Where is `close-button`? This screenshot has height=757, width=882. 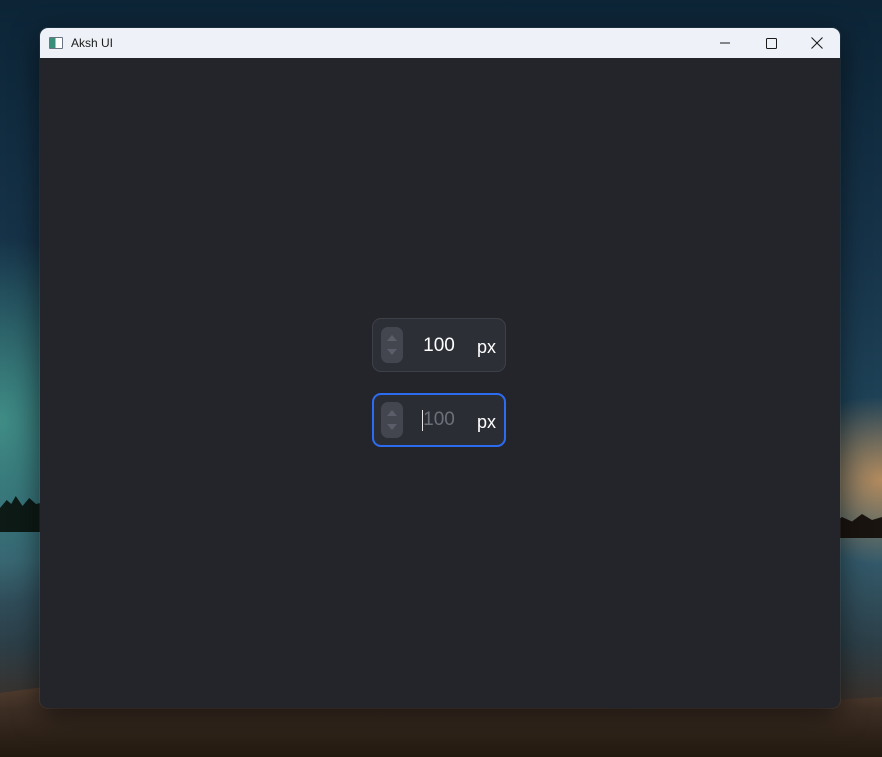
close-button is located at coordinates (817, 43).